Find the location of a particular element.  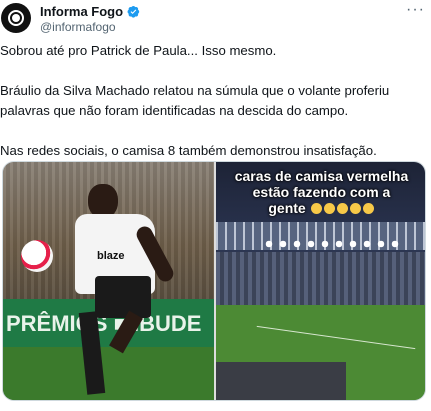

caption-line-with-emoji: gente is located at coordinates (320, 208).